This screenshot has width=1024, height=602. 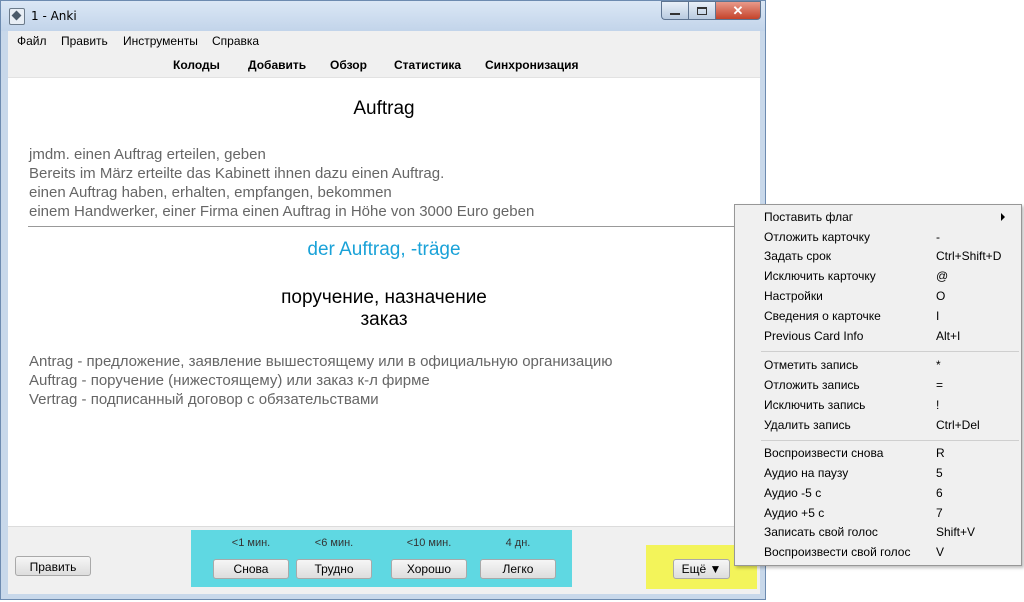 I want to click on translation-line: поручение, назначение, so click(x=384, y=297).